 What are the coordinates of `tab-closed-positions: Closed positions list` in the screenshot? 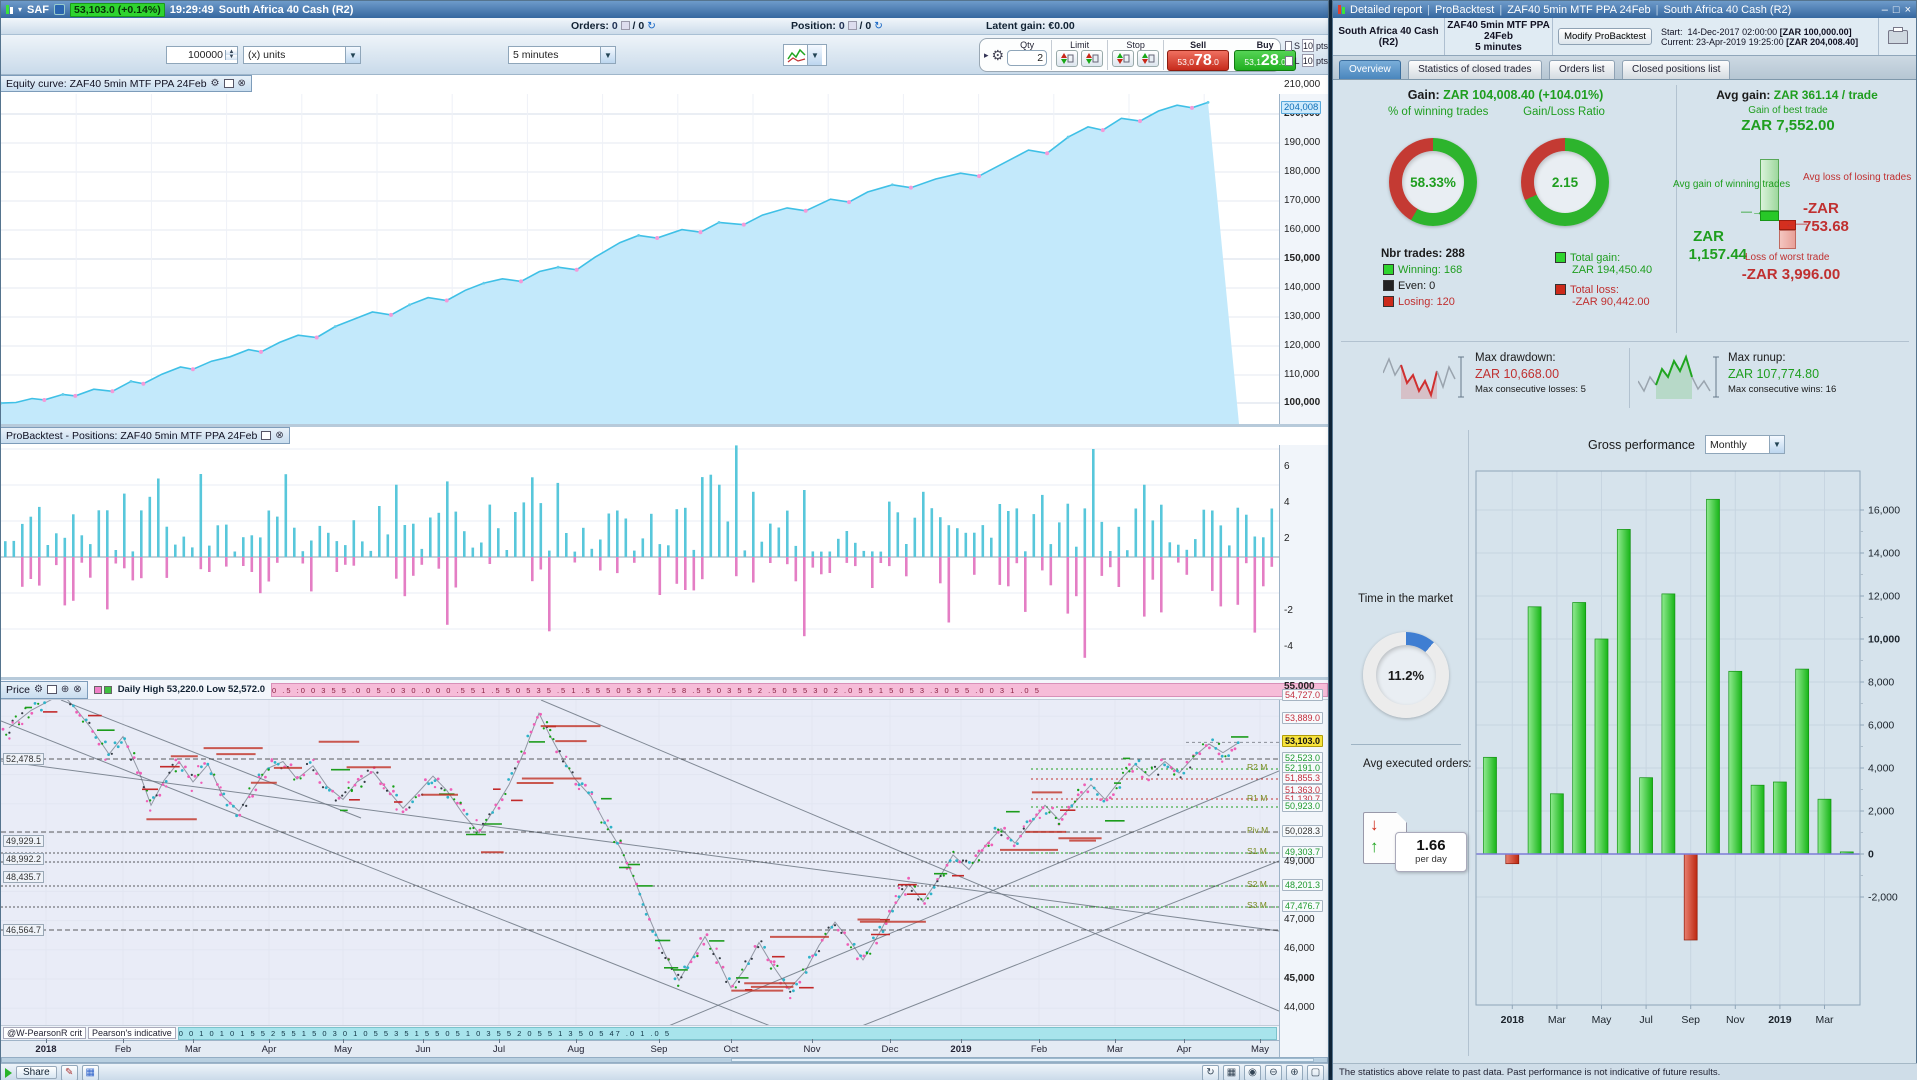 It's located at (1676, 69).